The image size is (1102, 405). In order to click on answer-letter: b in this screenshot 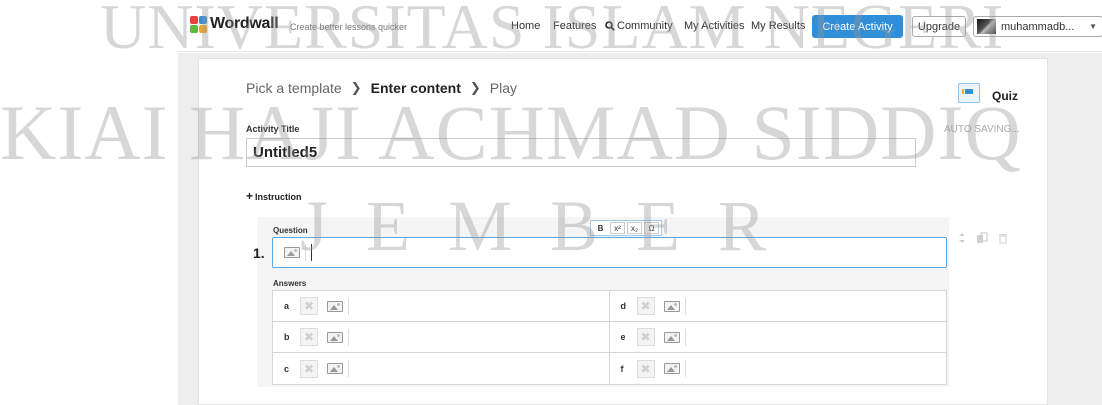, I will do `click(287, 337)`.